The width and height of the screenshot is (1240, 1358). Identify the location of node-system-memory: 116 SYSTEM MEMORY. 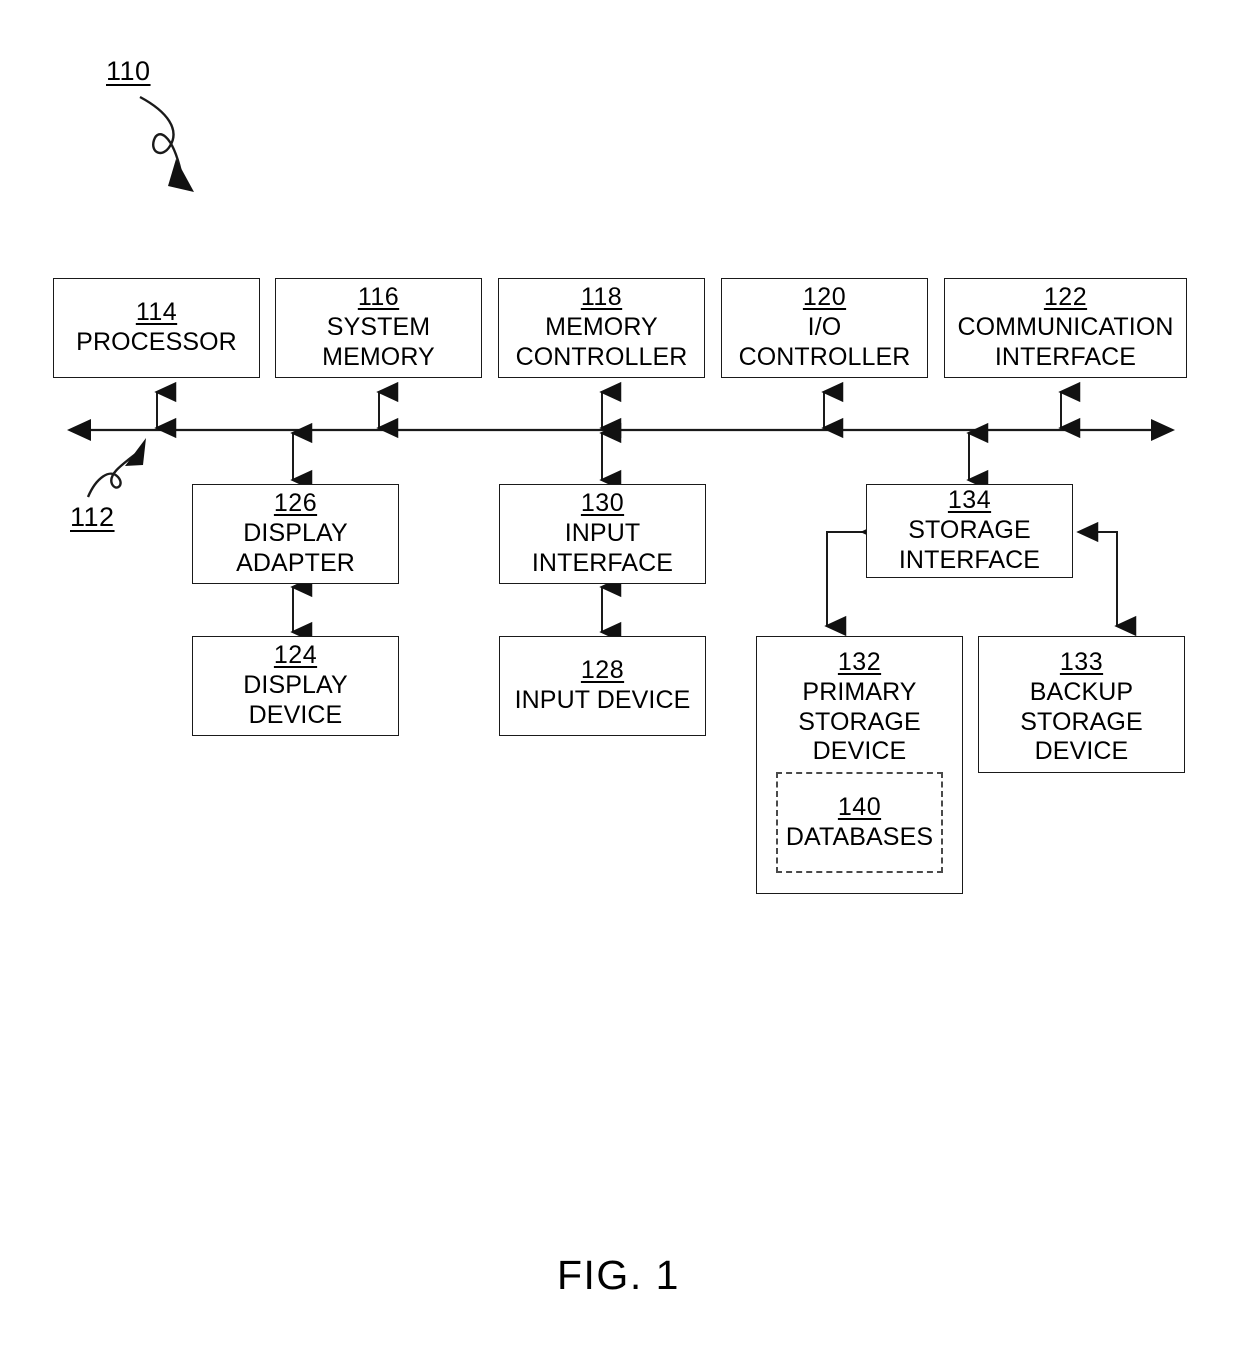
(378, 328).